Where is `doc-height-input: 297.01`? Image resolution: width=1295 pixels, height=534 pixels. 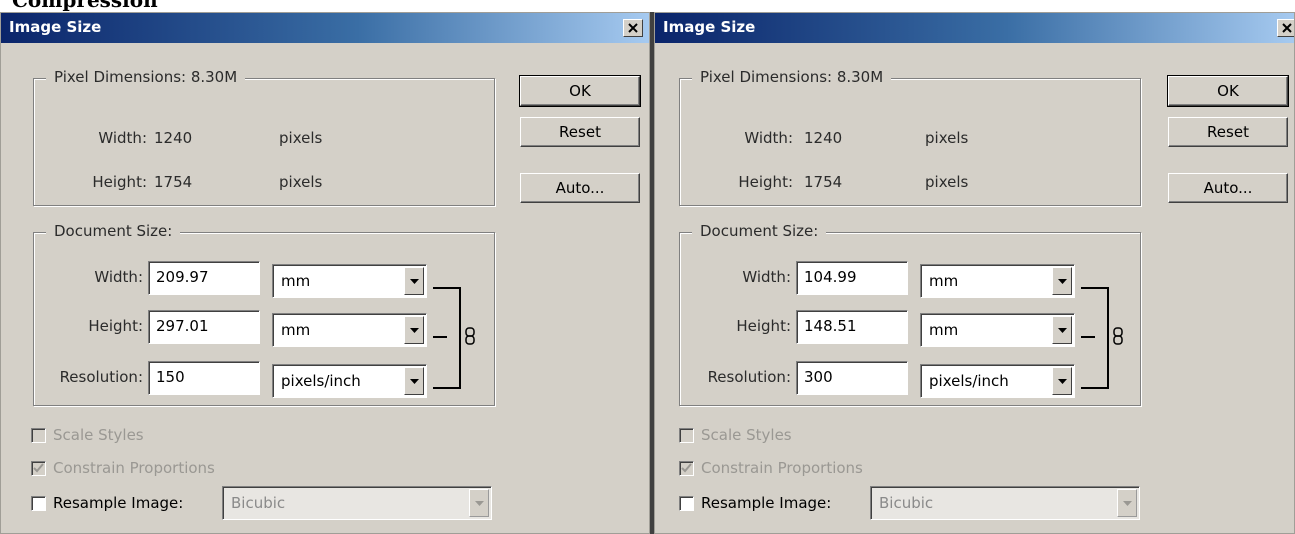 doc-height-input: 297.01 is located at coordinates (204, 327).